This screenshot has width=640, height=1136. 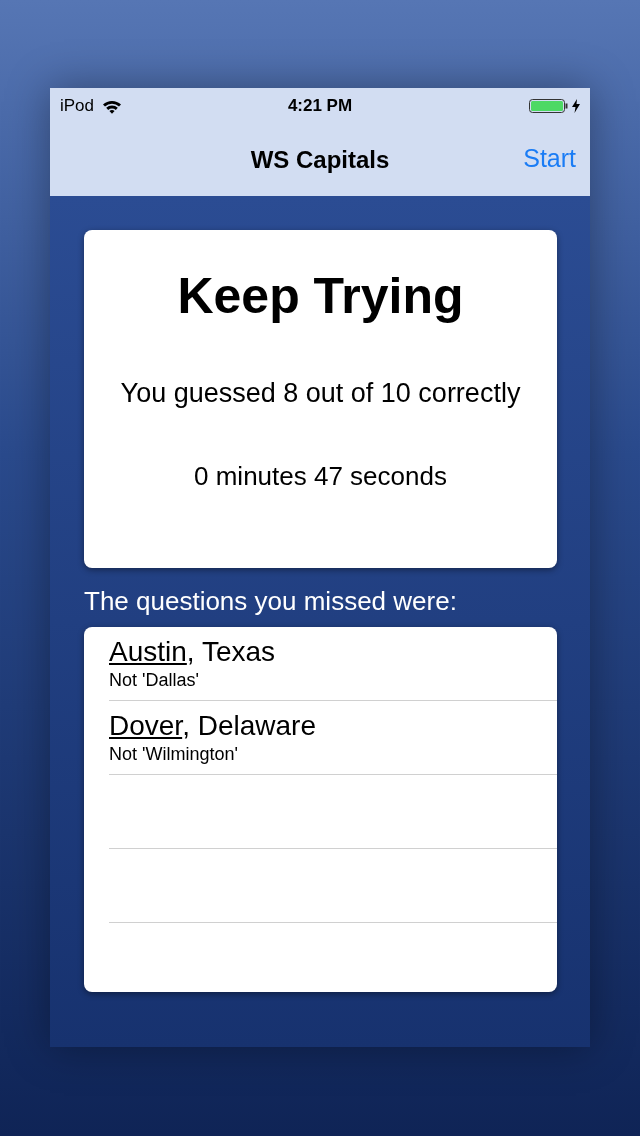 I want to click on start-button: Start, so click(x=549, y=158).